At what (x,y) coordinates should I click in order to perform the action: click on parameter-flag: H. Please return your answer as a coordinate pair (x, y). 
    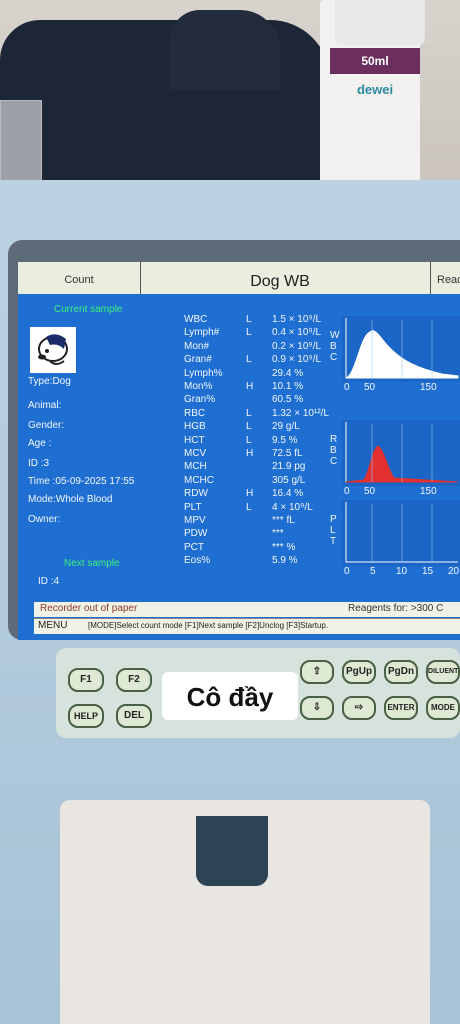
    Looking at the image, I should click on (250, 494).